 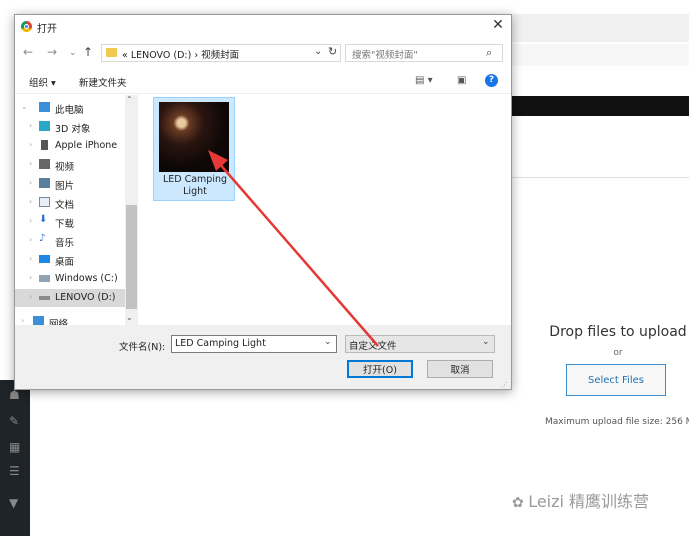 I want to click on chrome-icon, so click(x=26, y=26).